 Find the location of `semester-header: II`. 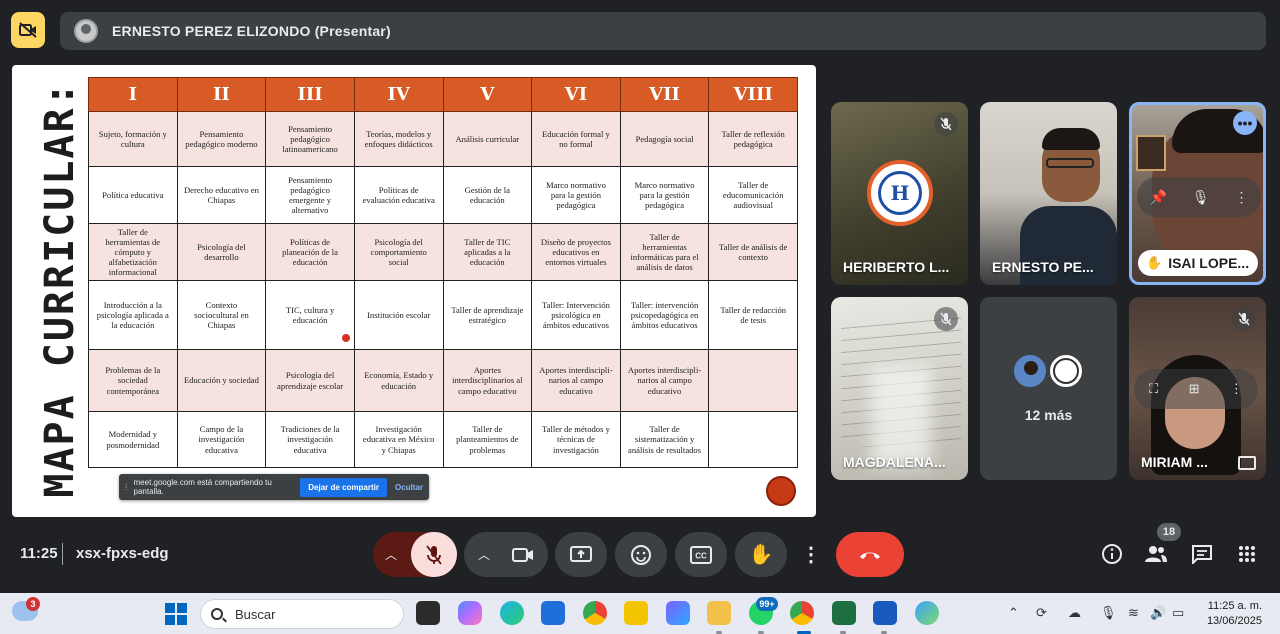

semester-header: II is located at coordinates (221, 94).